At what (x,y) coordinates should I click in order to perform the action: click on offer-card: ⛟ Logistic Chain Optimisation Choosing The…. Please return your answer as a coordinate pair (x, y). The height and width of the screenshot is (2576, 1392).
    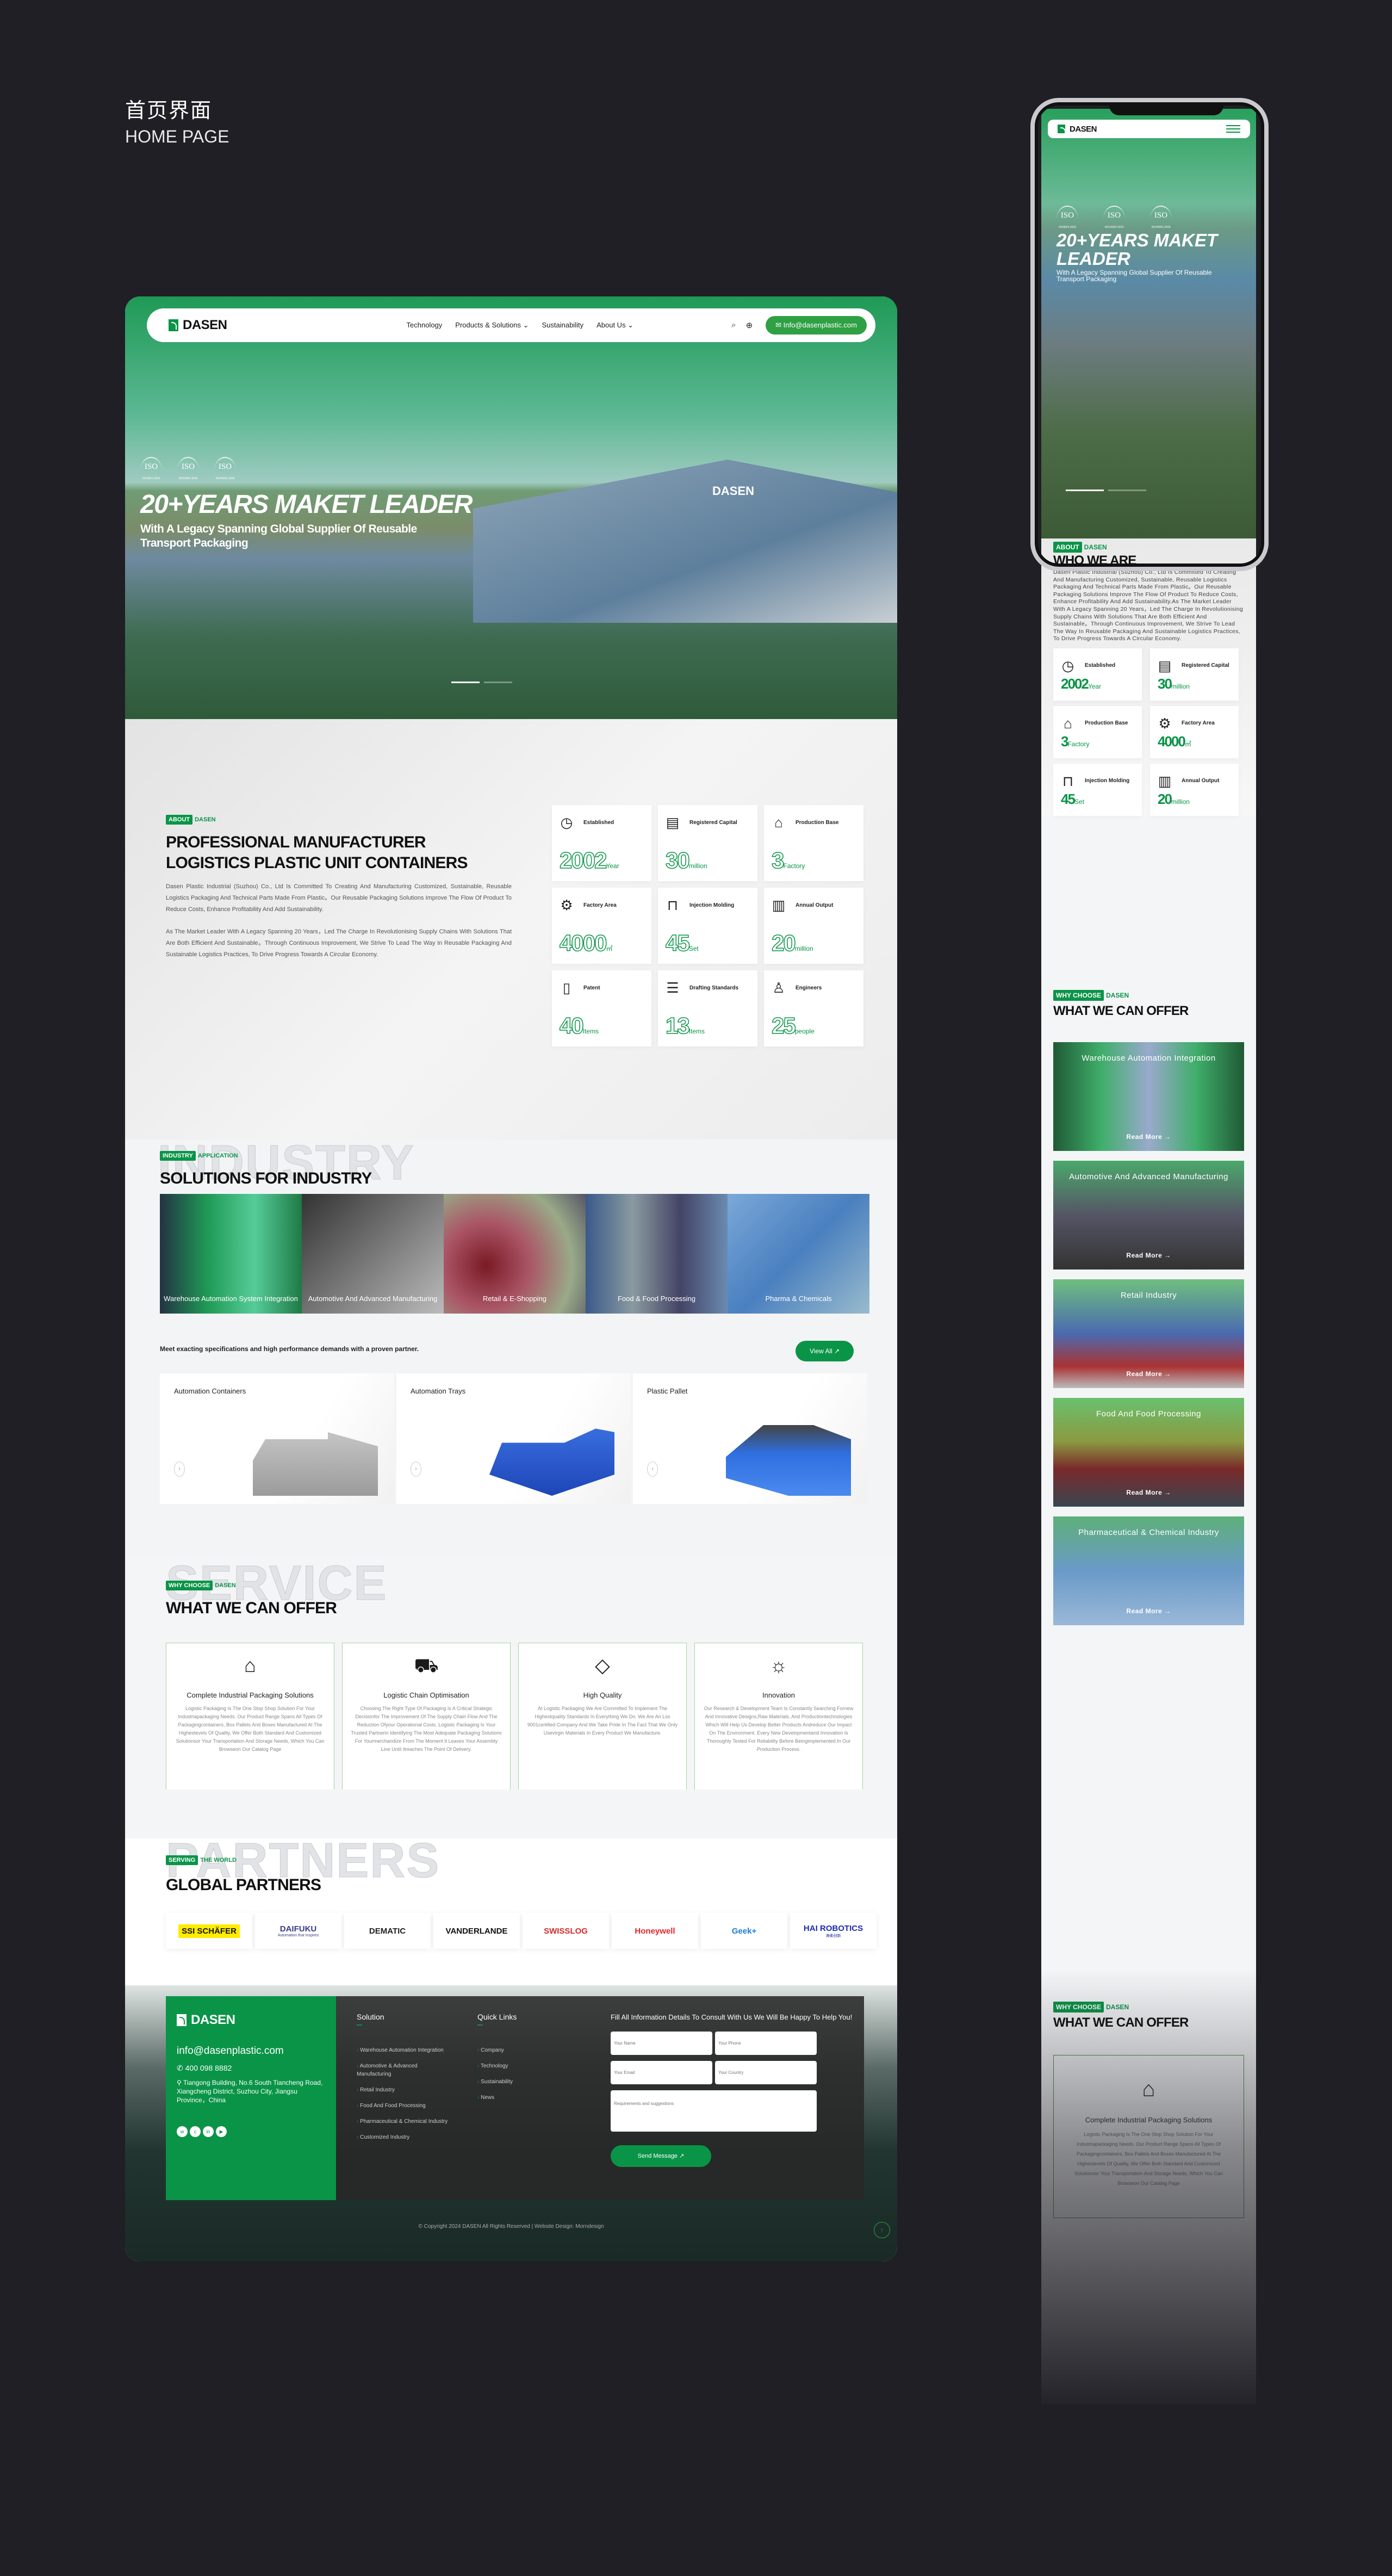
    Looking at the image, I should click on (426, 1716).